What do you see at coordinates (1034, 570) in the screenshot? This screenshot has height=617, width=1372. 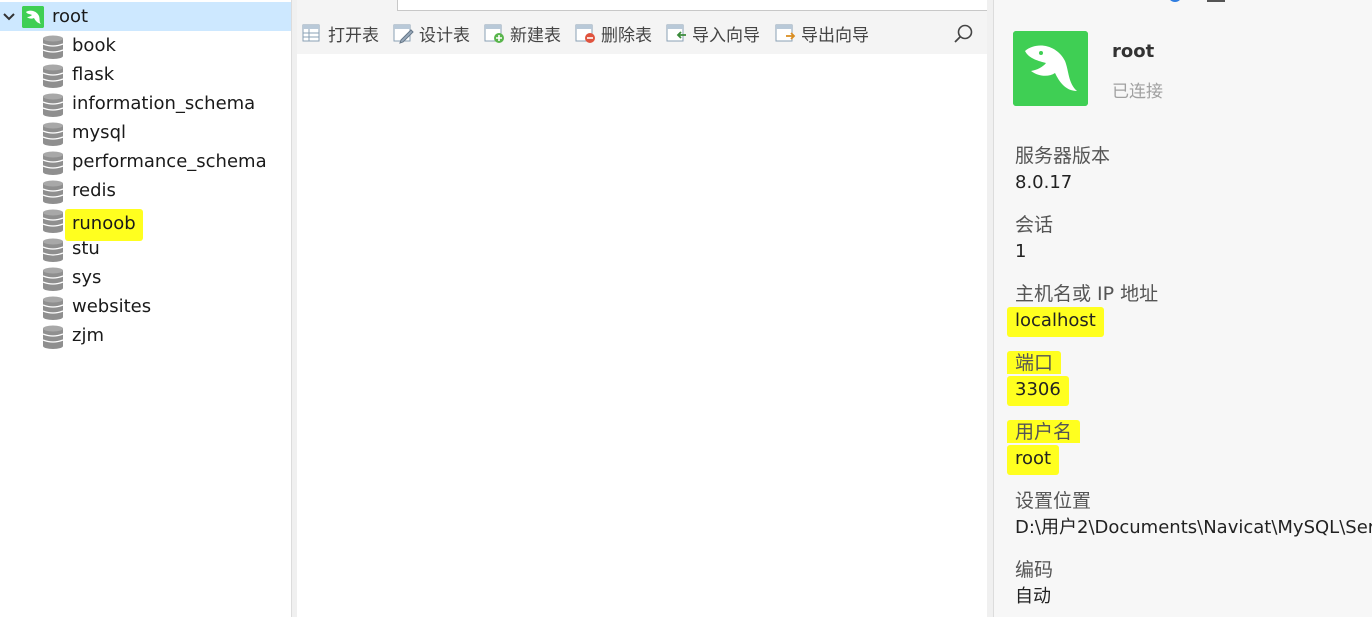 I see `encoding-label: 编码` at bounding box center [1034, 570].